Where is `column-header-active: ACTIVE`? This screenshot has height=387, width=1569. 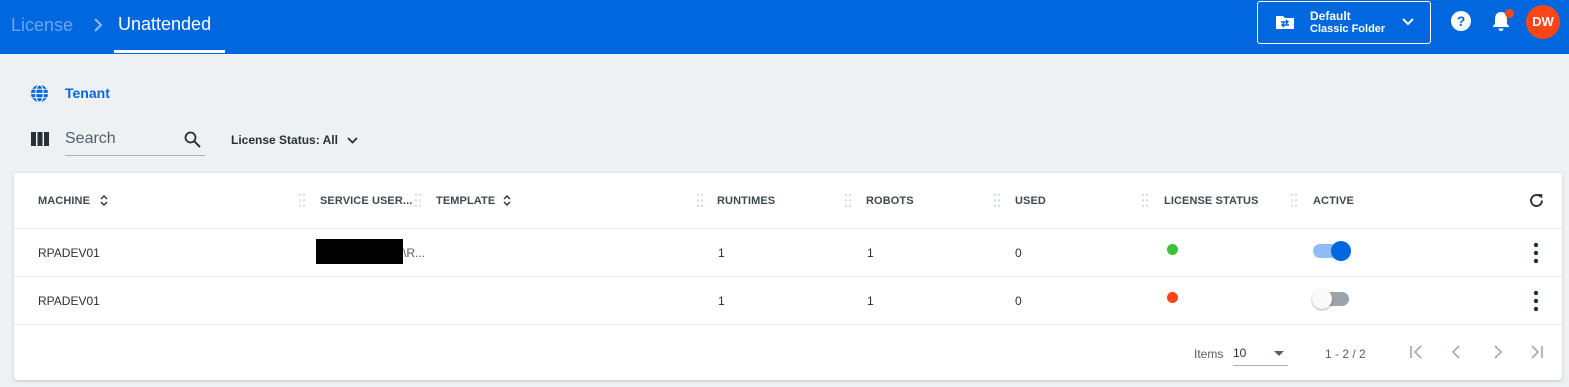
column-header-active: ACTIVE is located at coordinates (1333, 201).